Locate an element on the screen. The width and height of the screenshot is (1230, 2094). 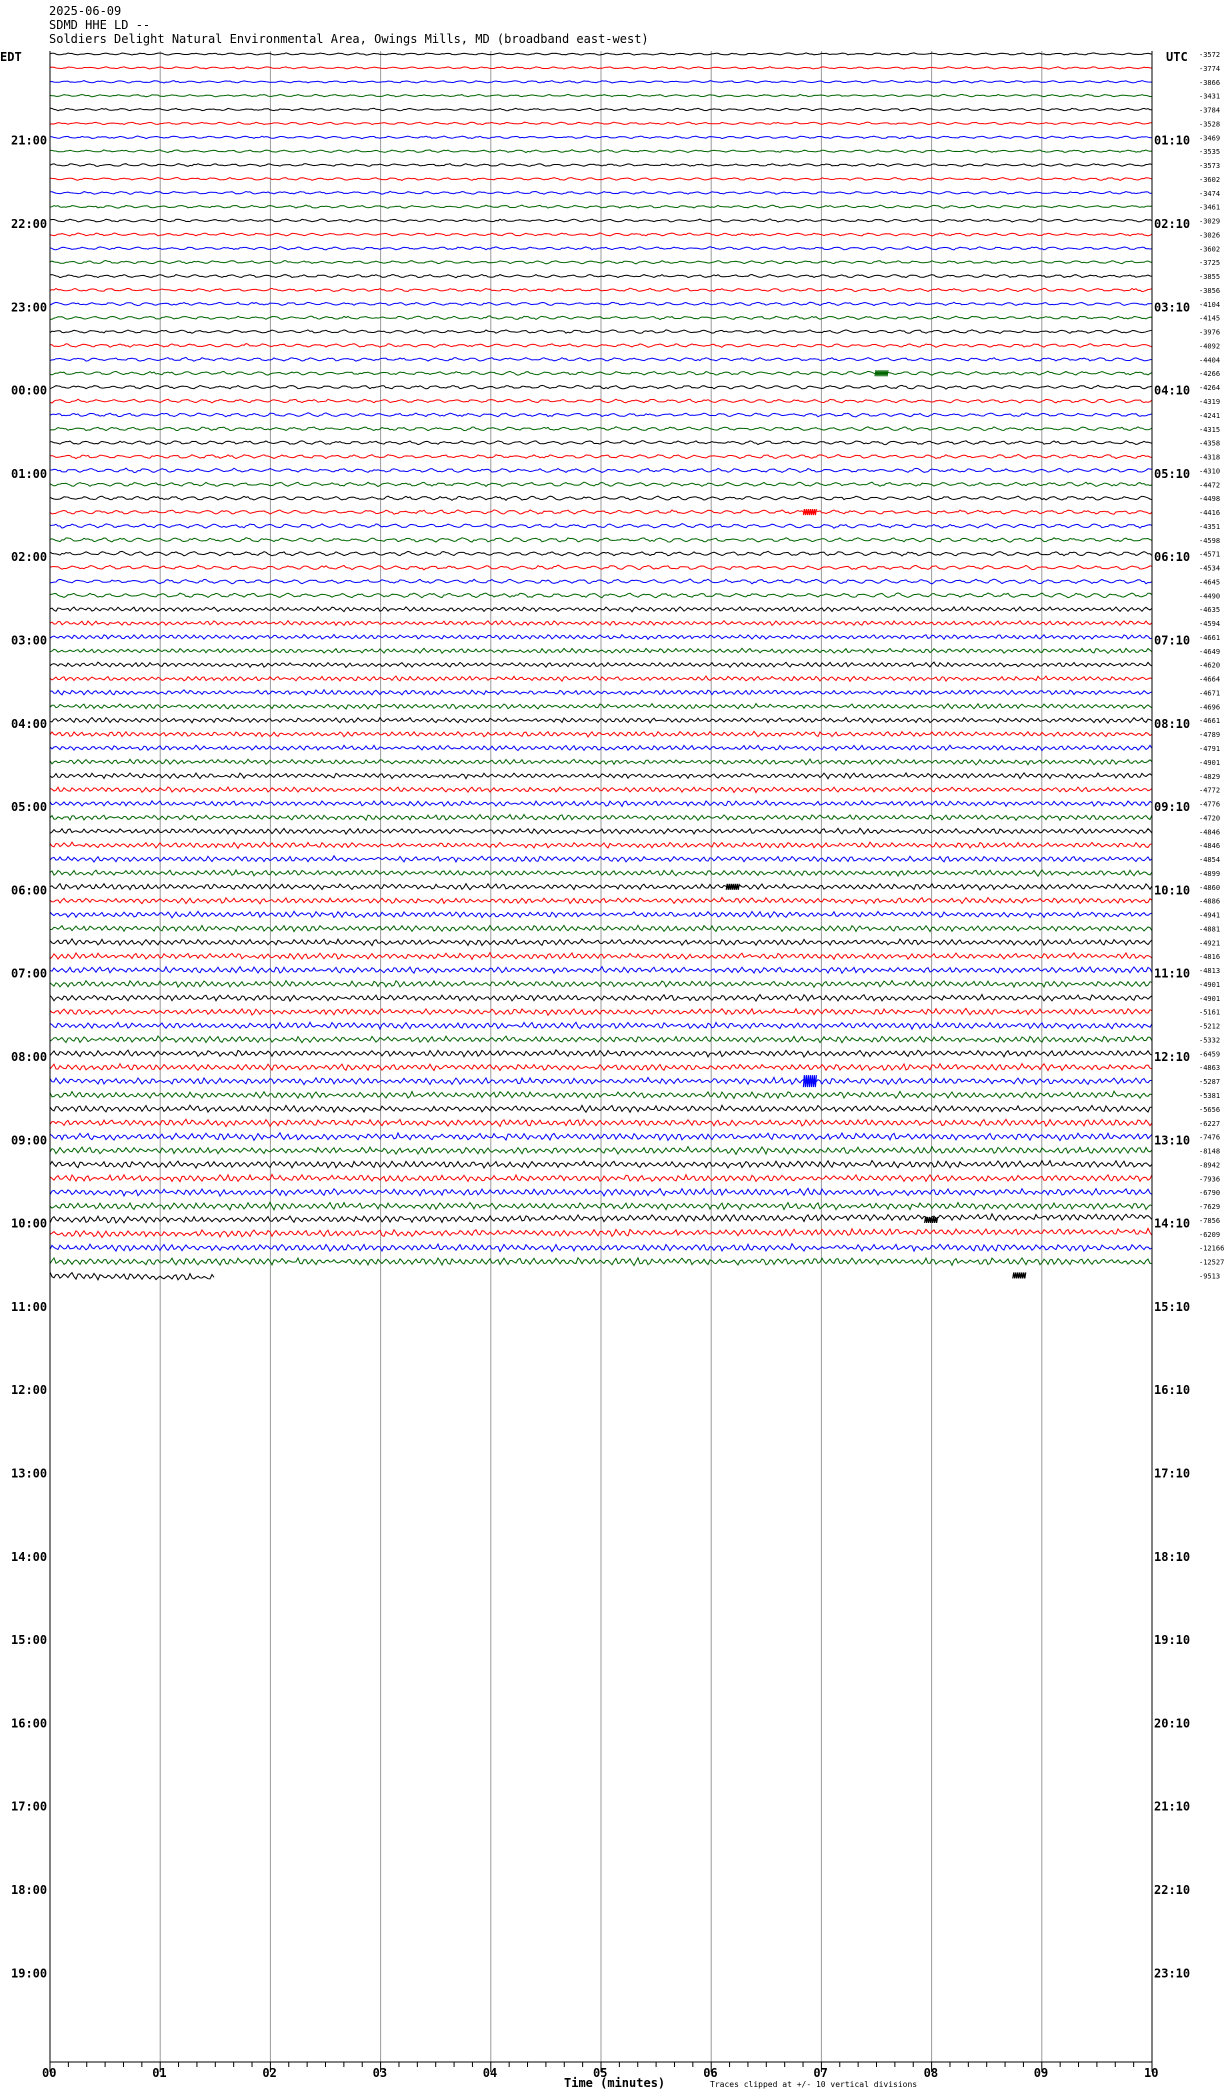
x-axis-label: Time (minutes) is located at coordinates (614, 2083).